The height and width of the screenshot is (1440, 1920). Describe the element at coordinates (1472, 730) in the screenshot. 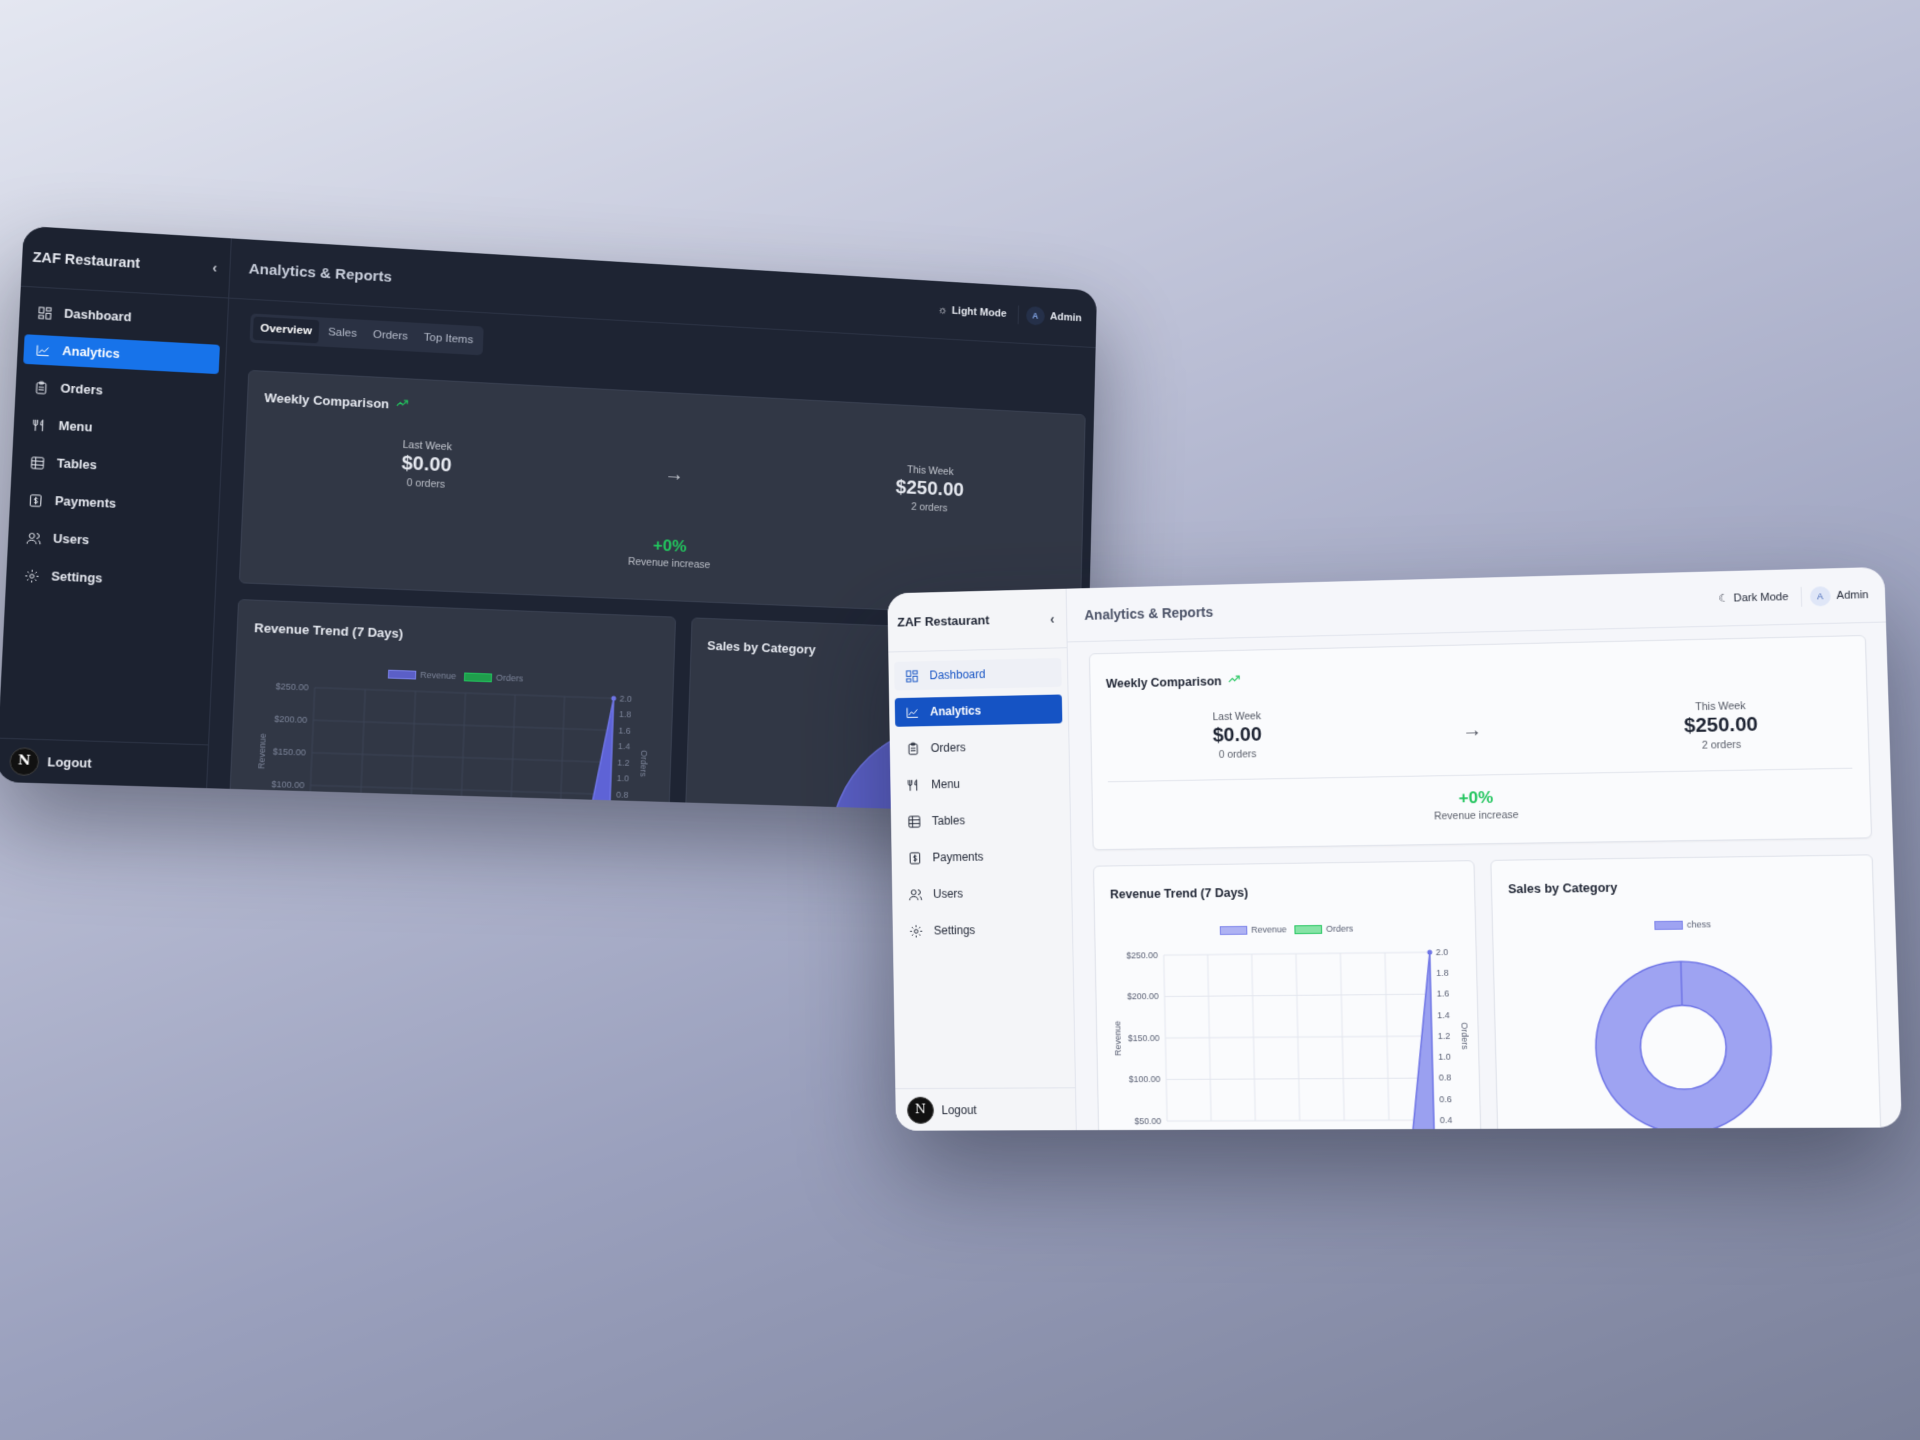

I see `arrow-right-icon: →` at that location.